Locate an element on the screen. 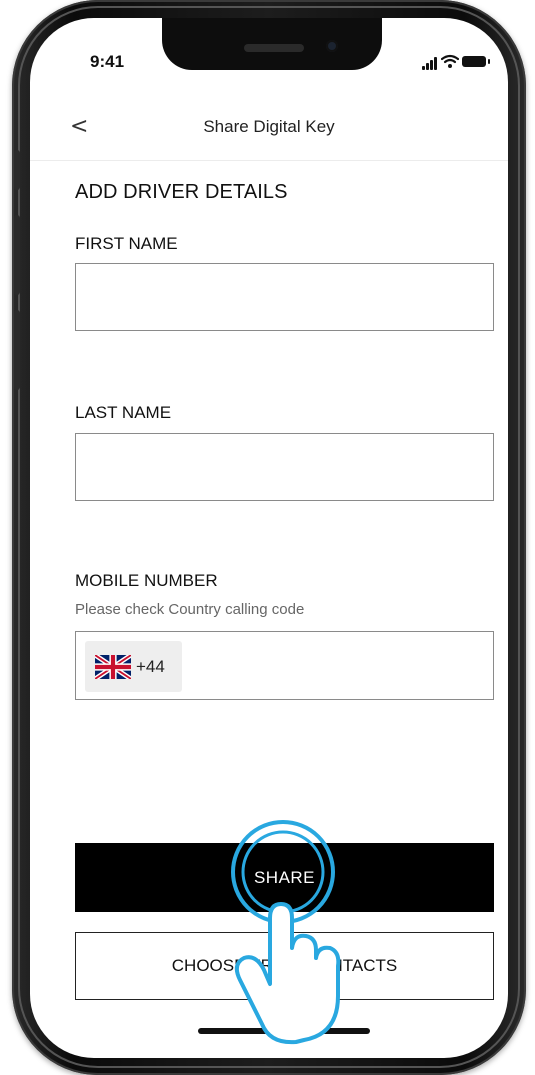  mobile-number-field: +44 is located at coordinates (284, 665).